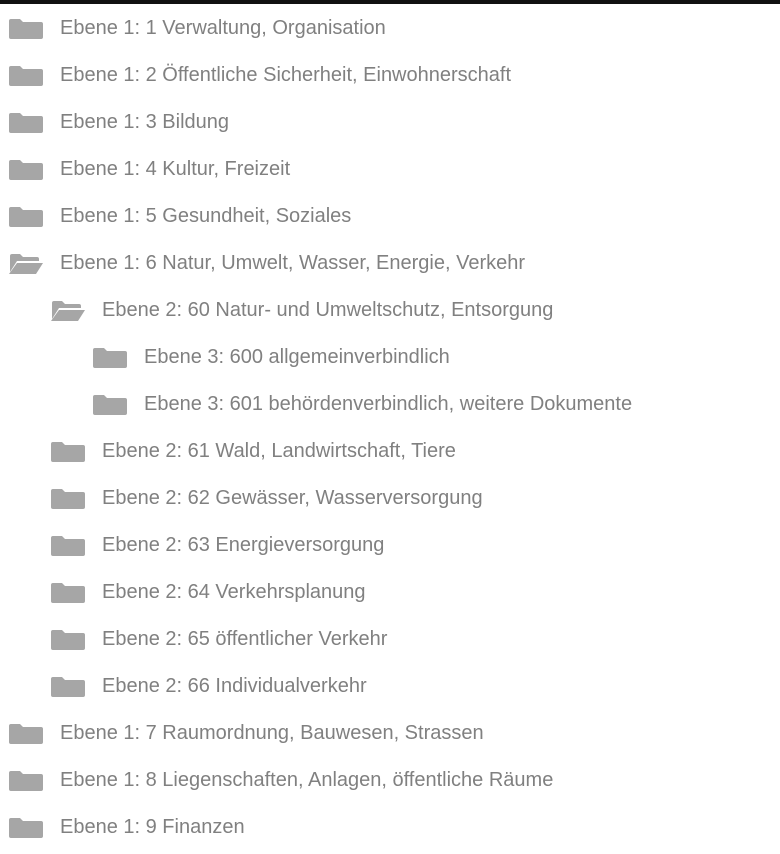  I want to click on tree-item-ebene2-61: Ebene 2: 61 Wald, Landwirtschaft, Tiere, so click(390, 451).